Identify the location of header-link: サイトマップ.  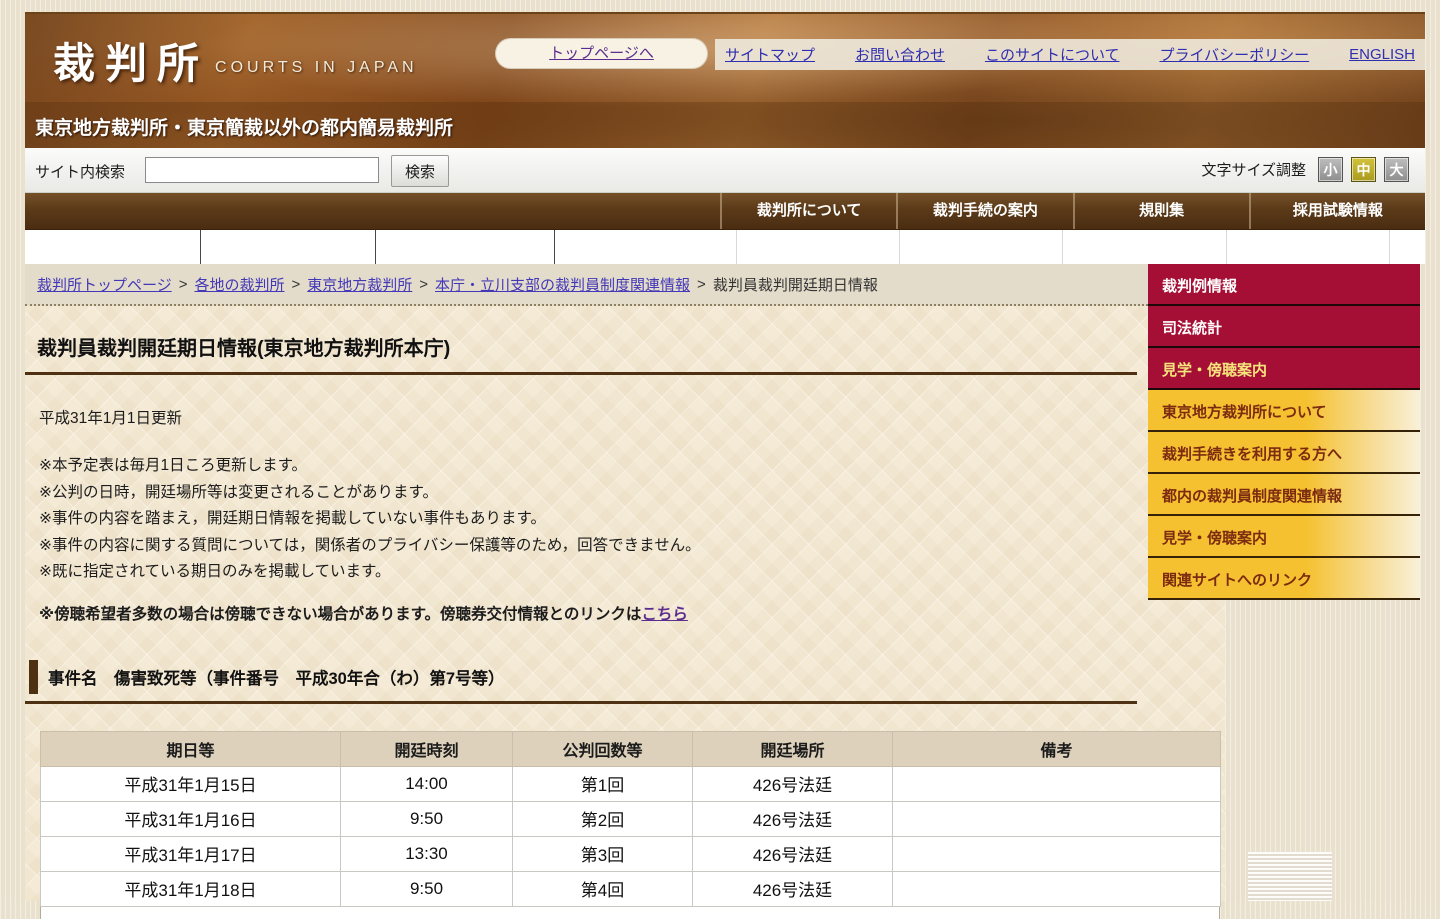
(770, 54).